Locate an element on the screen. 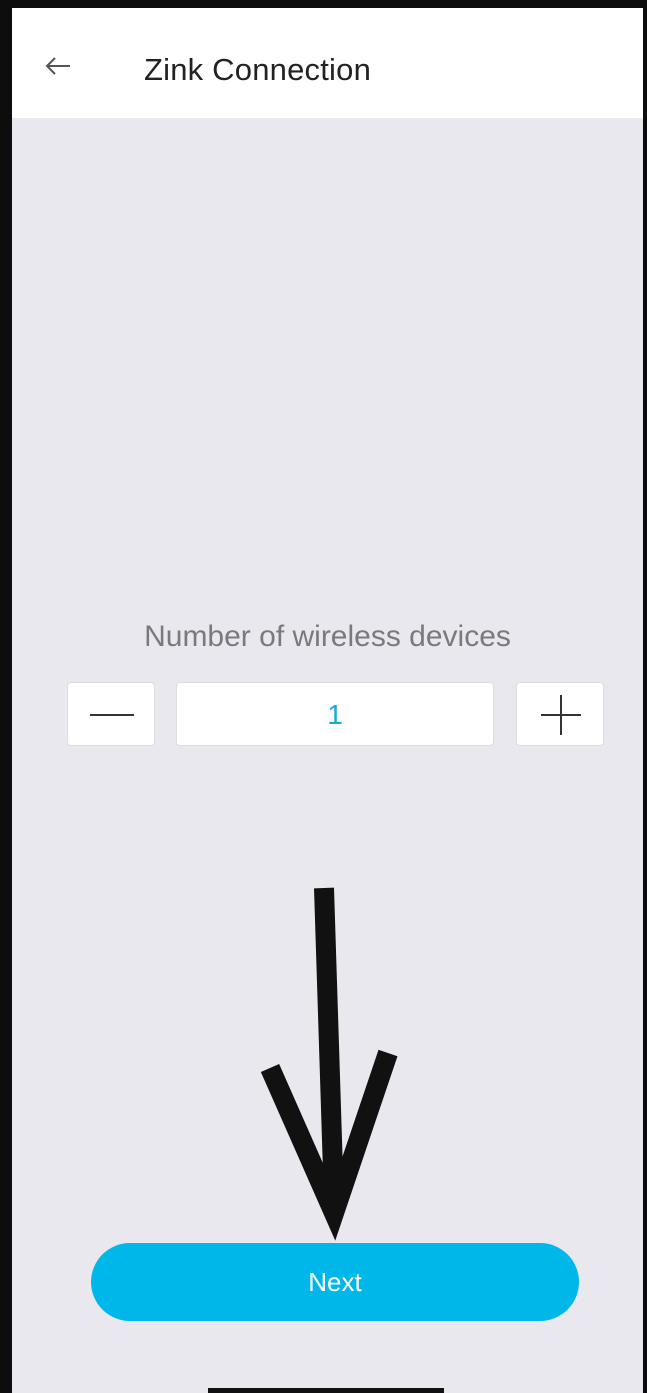 The image size is (647, 1393). page-title: Zink Connection is located at coordinates (258, 69).